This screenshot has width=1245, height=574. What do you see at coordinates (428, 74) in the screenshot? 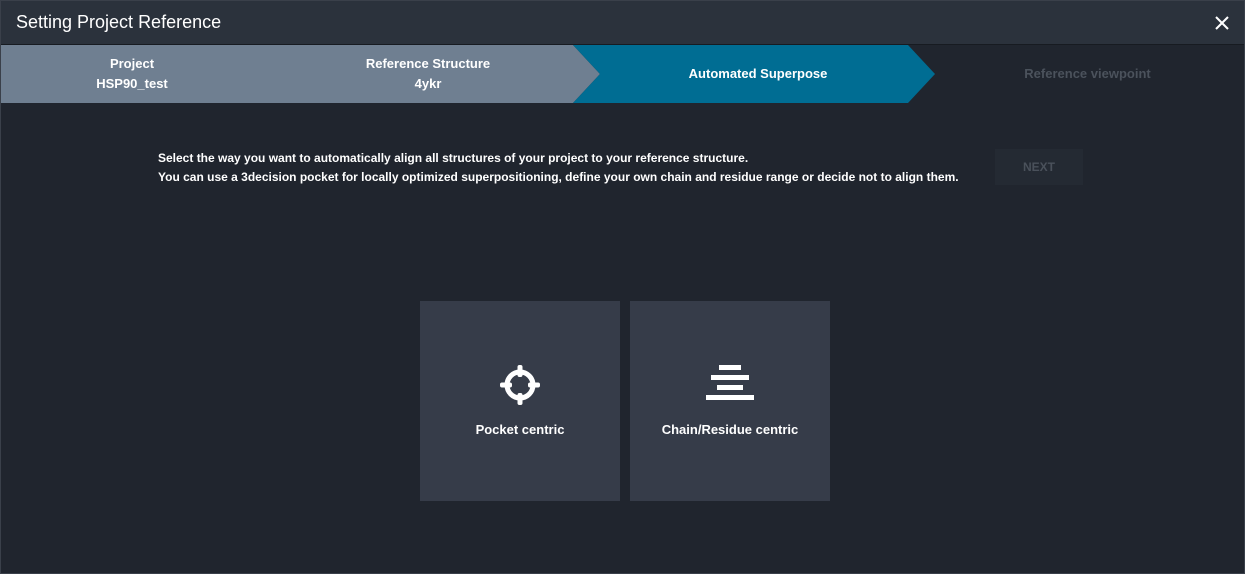
I see `step-reference-structure: Reference Structure 4ykr` at bounding box center [428, 74].